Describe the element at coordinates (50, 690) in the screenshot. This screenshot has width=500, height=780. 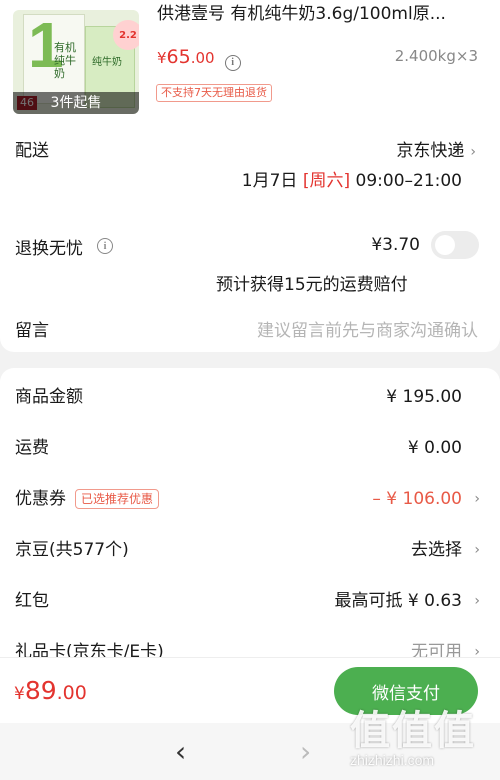
I see `total-price: ¥ 89 .00` at that location.